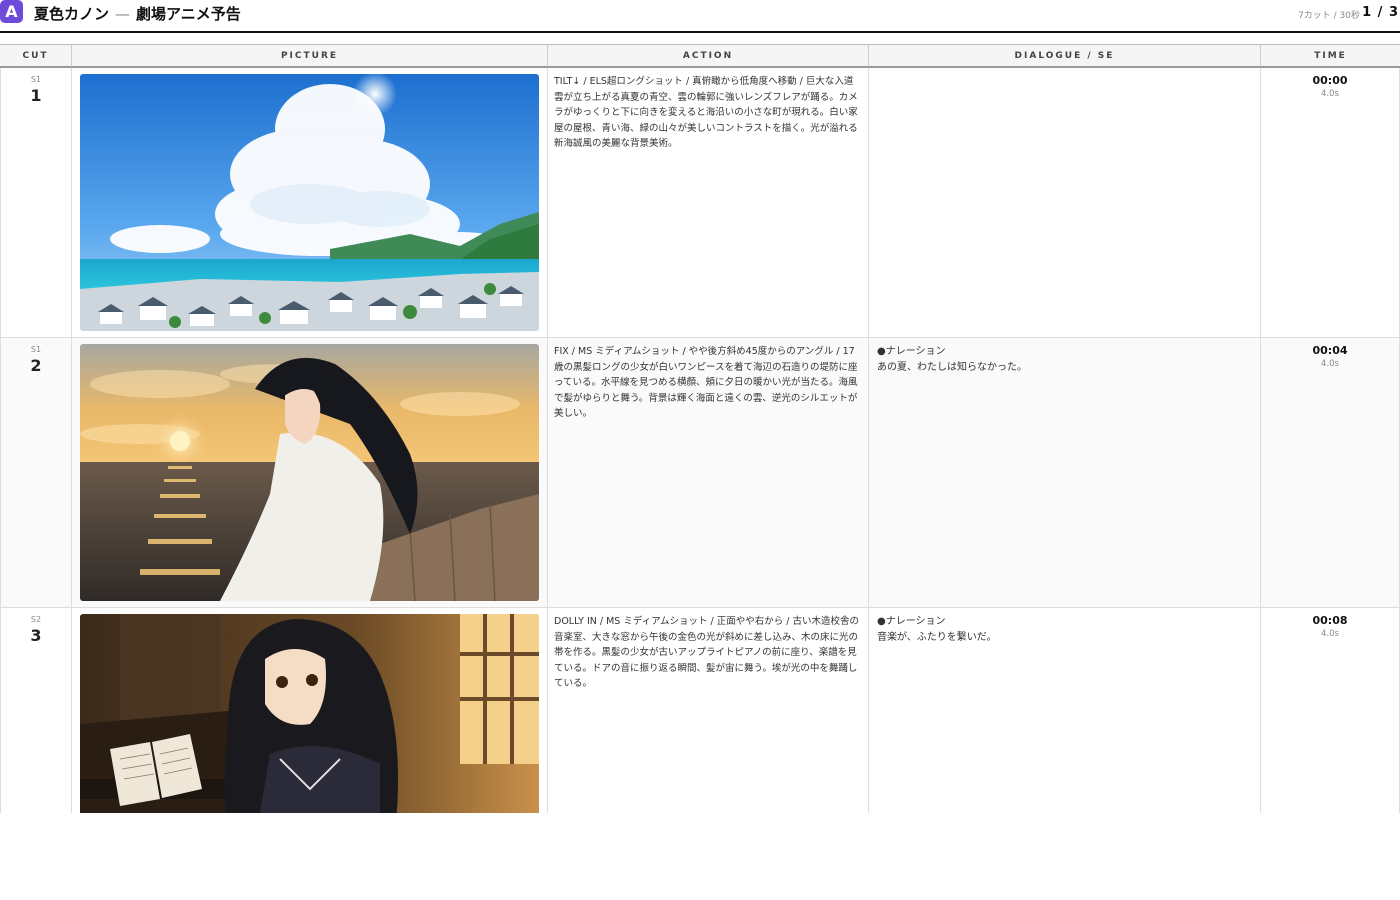 This screenshot has width=1400, height=900. What do you see at coordinates (1329, 16) in the screenshot?
I see `cut-count-summary: 7カット / 30秒` at bounding box center [1329, 16].